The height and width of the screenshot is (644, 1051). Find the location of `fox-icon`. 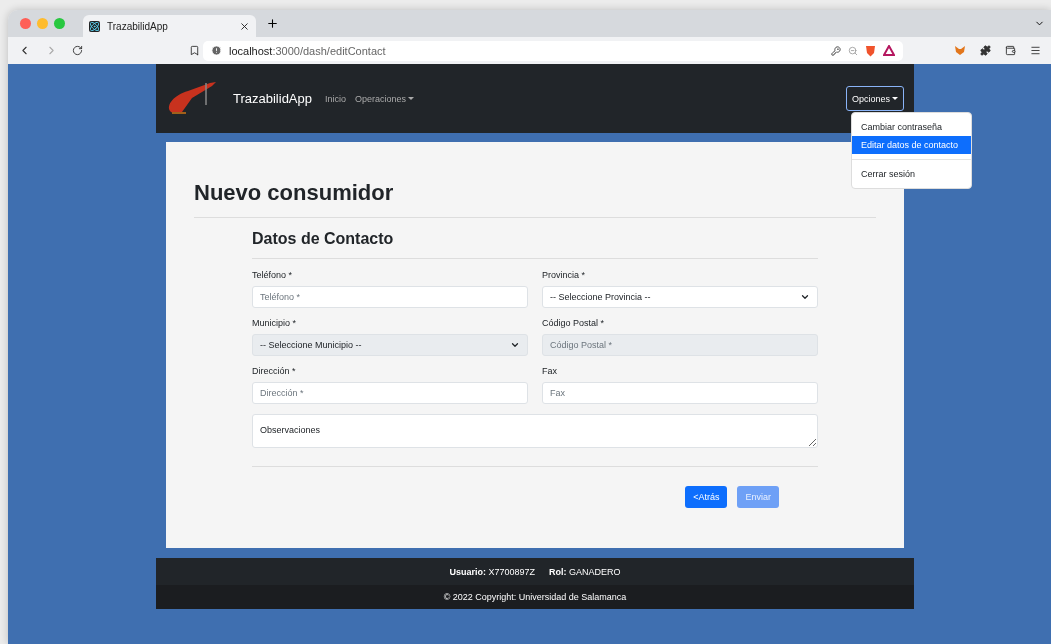

fox-icon is located at coordinates (960, 50).